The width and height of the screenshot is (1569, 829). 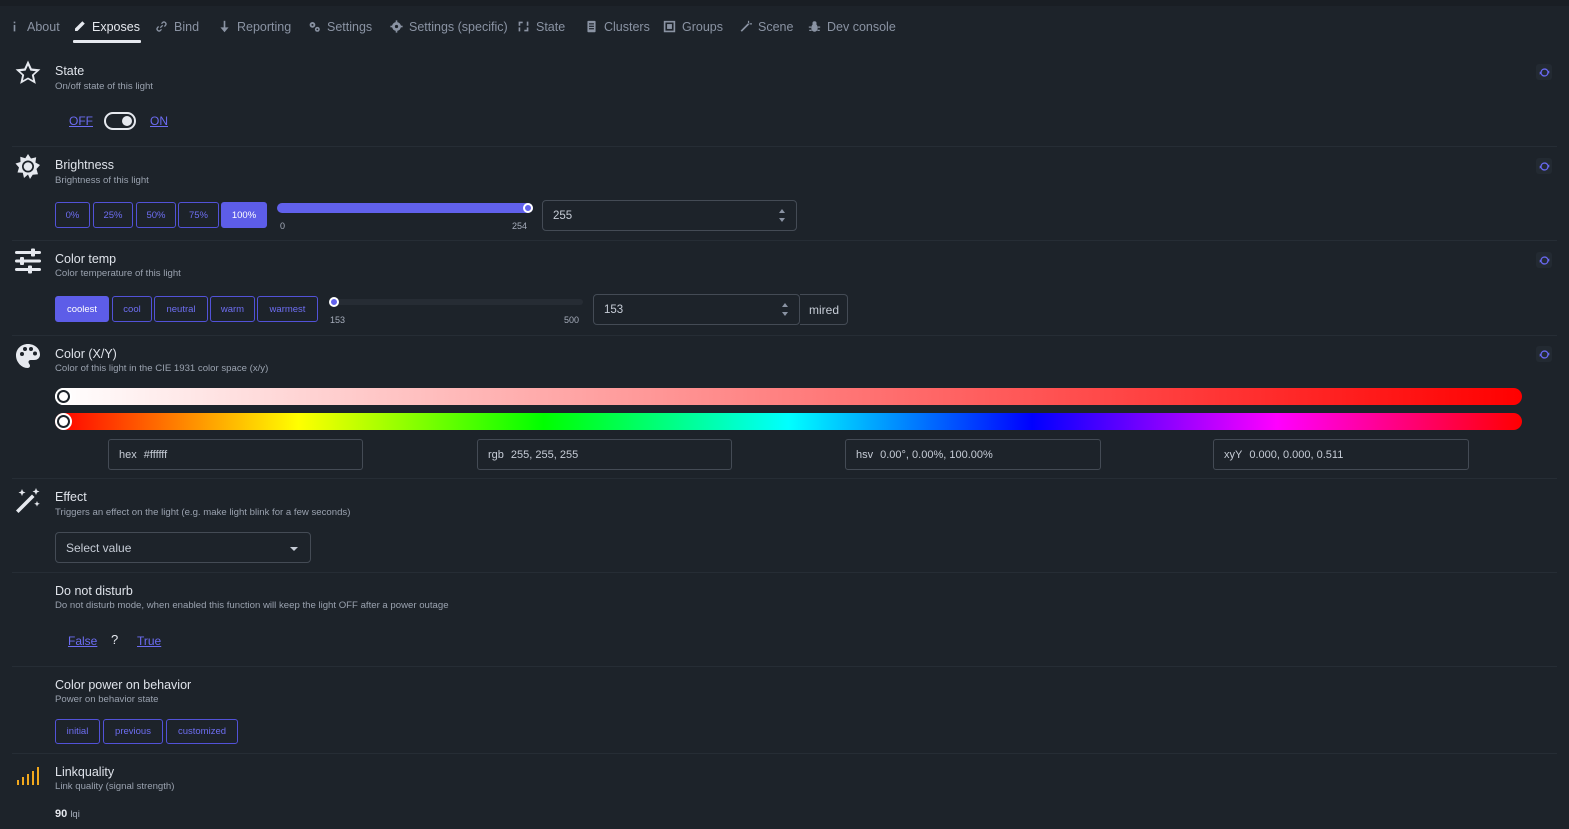 What do you see at coordinates (244, 215) in the screenshot?
I see `brightness-preset-100: 100%` at bounding box center [244, 215].